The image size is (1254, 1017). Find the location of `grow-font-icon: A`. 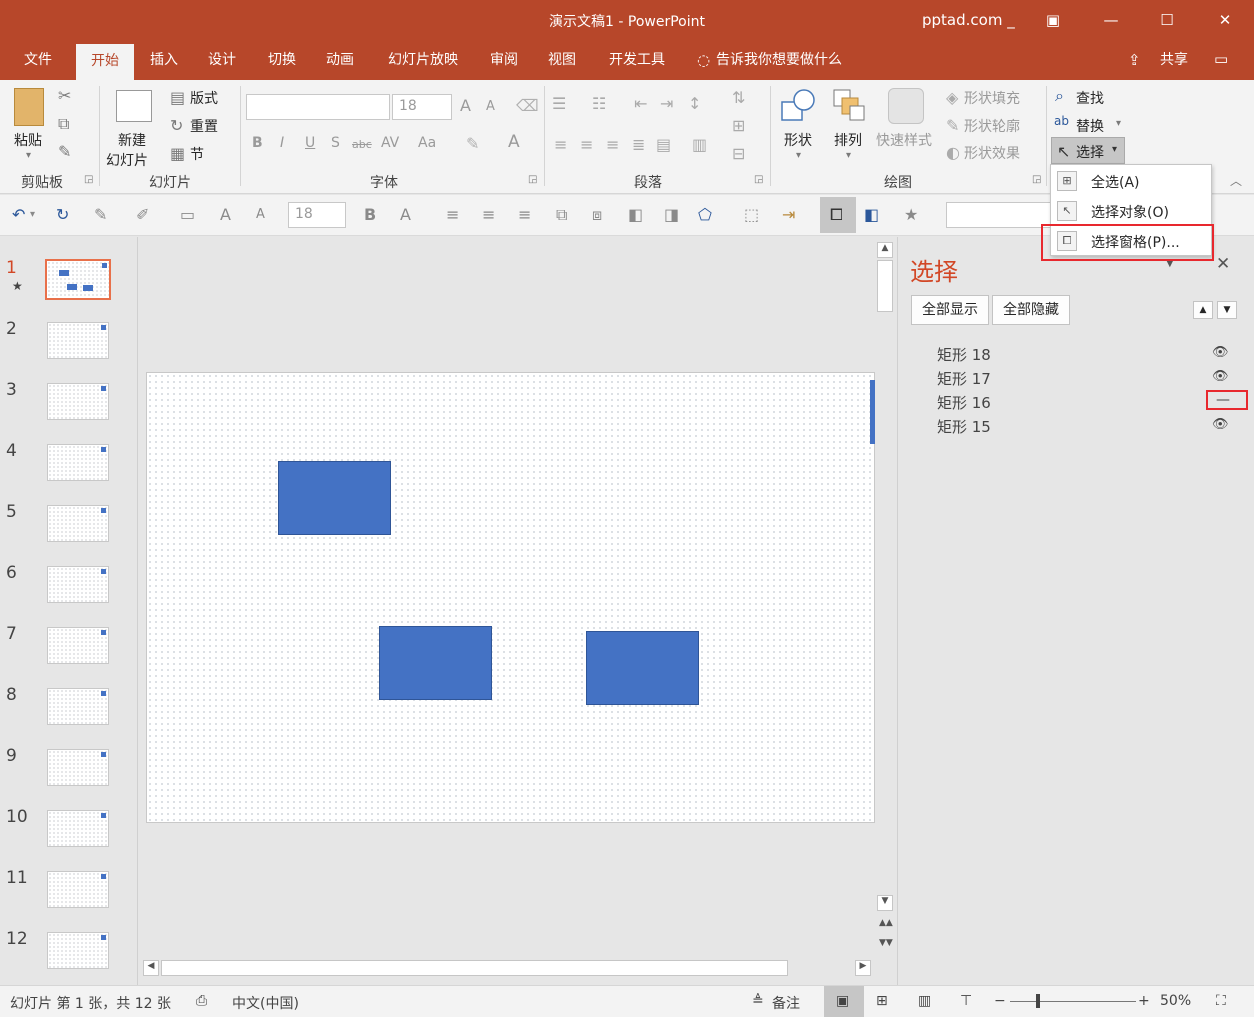

grow-font-icon: A is located at coordinates (225, 214).